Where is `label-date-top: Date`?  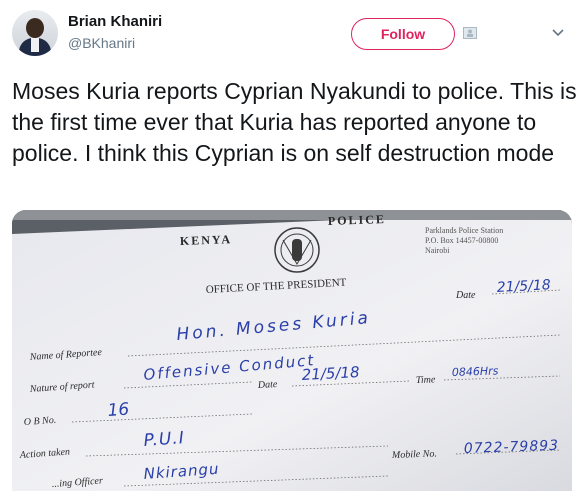
label-date-top: Date is located at coordinates (465, 295).